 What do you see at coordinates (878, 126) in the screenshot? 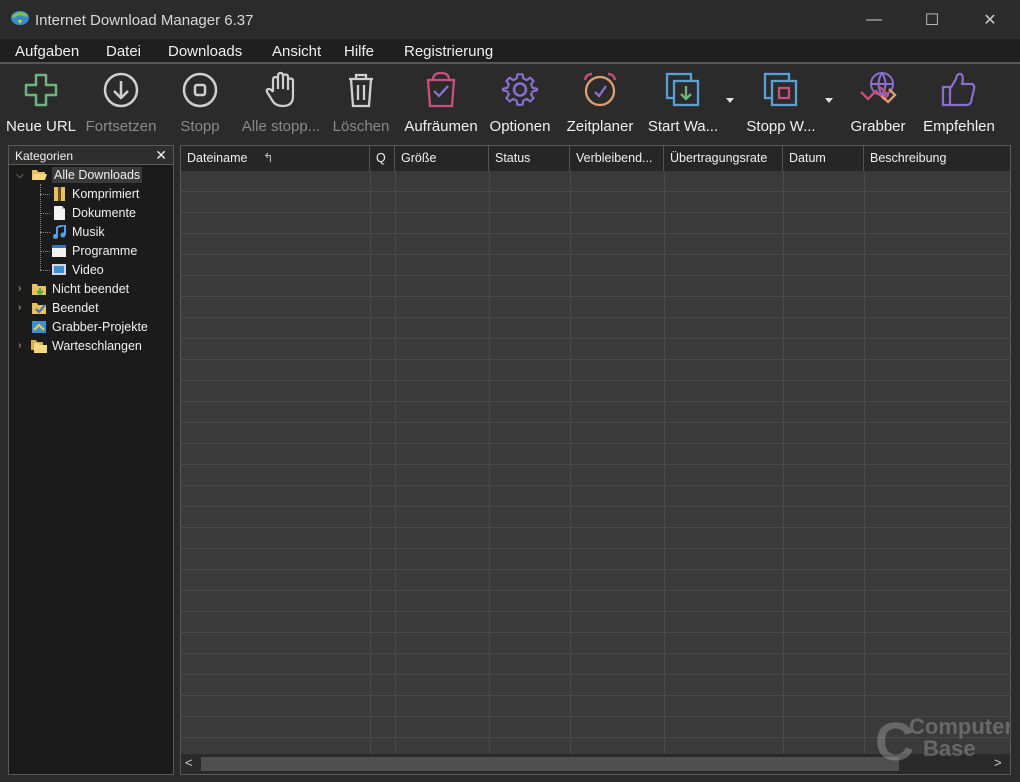
I see `grabber-label: Grabber` at bounding box center [878, 126].